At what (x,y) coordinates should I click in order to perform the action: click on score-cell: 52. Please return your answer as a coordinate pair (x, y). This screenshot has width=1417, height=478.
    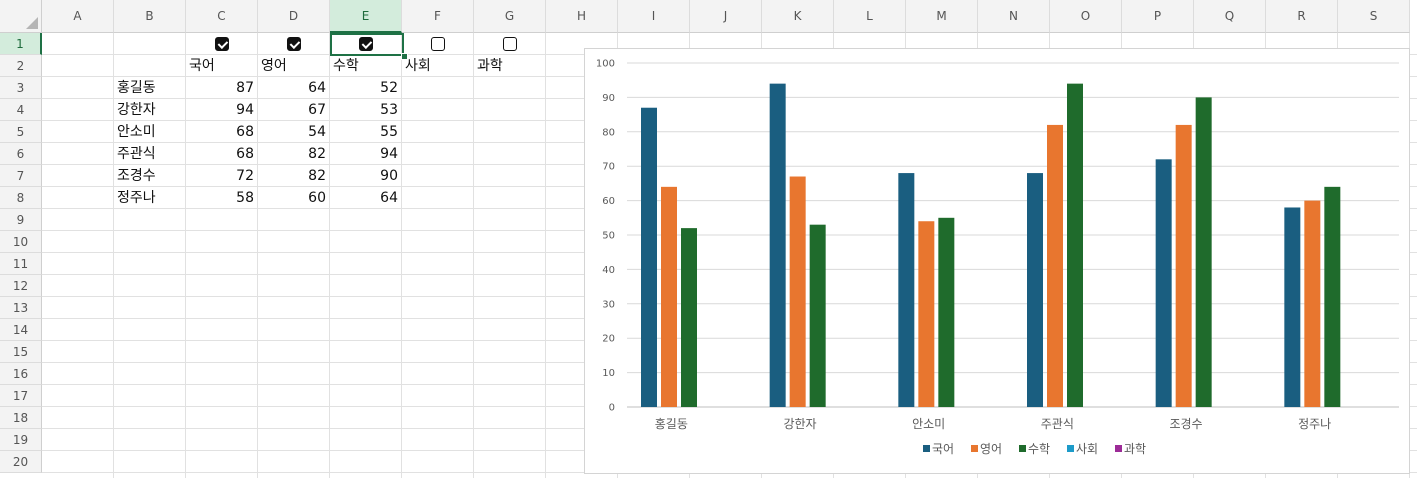
    Looking at the image, I should click on (364, 88).